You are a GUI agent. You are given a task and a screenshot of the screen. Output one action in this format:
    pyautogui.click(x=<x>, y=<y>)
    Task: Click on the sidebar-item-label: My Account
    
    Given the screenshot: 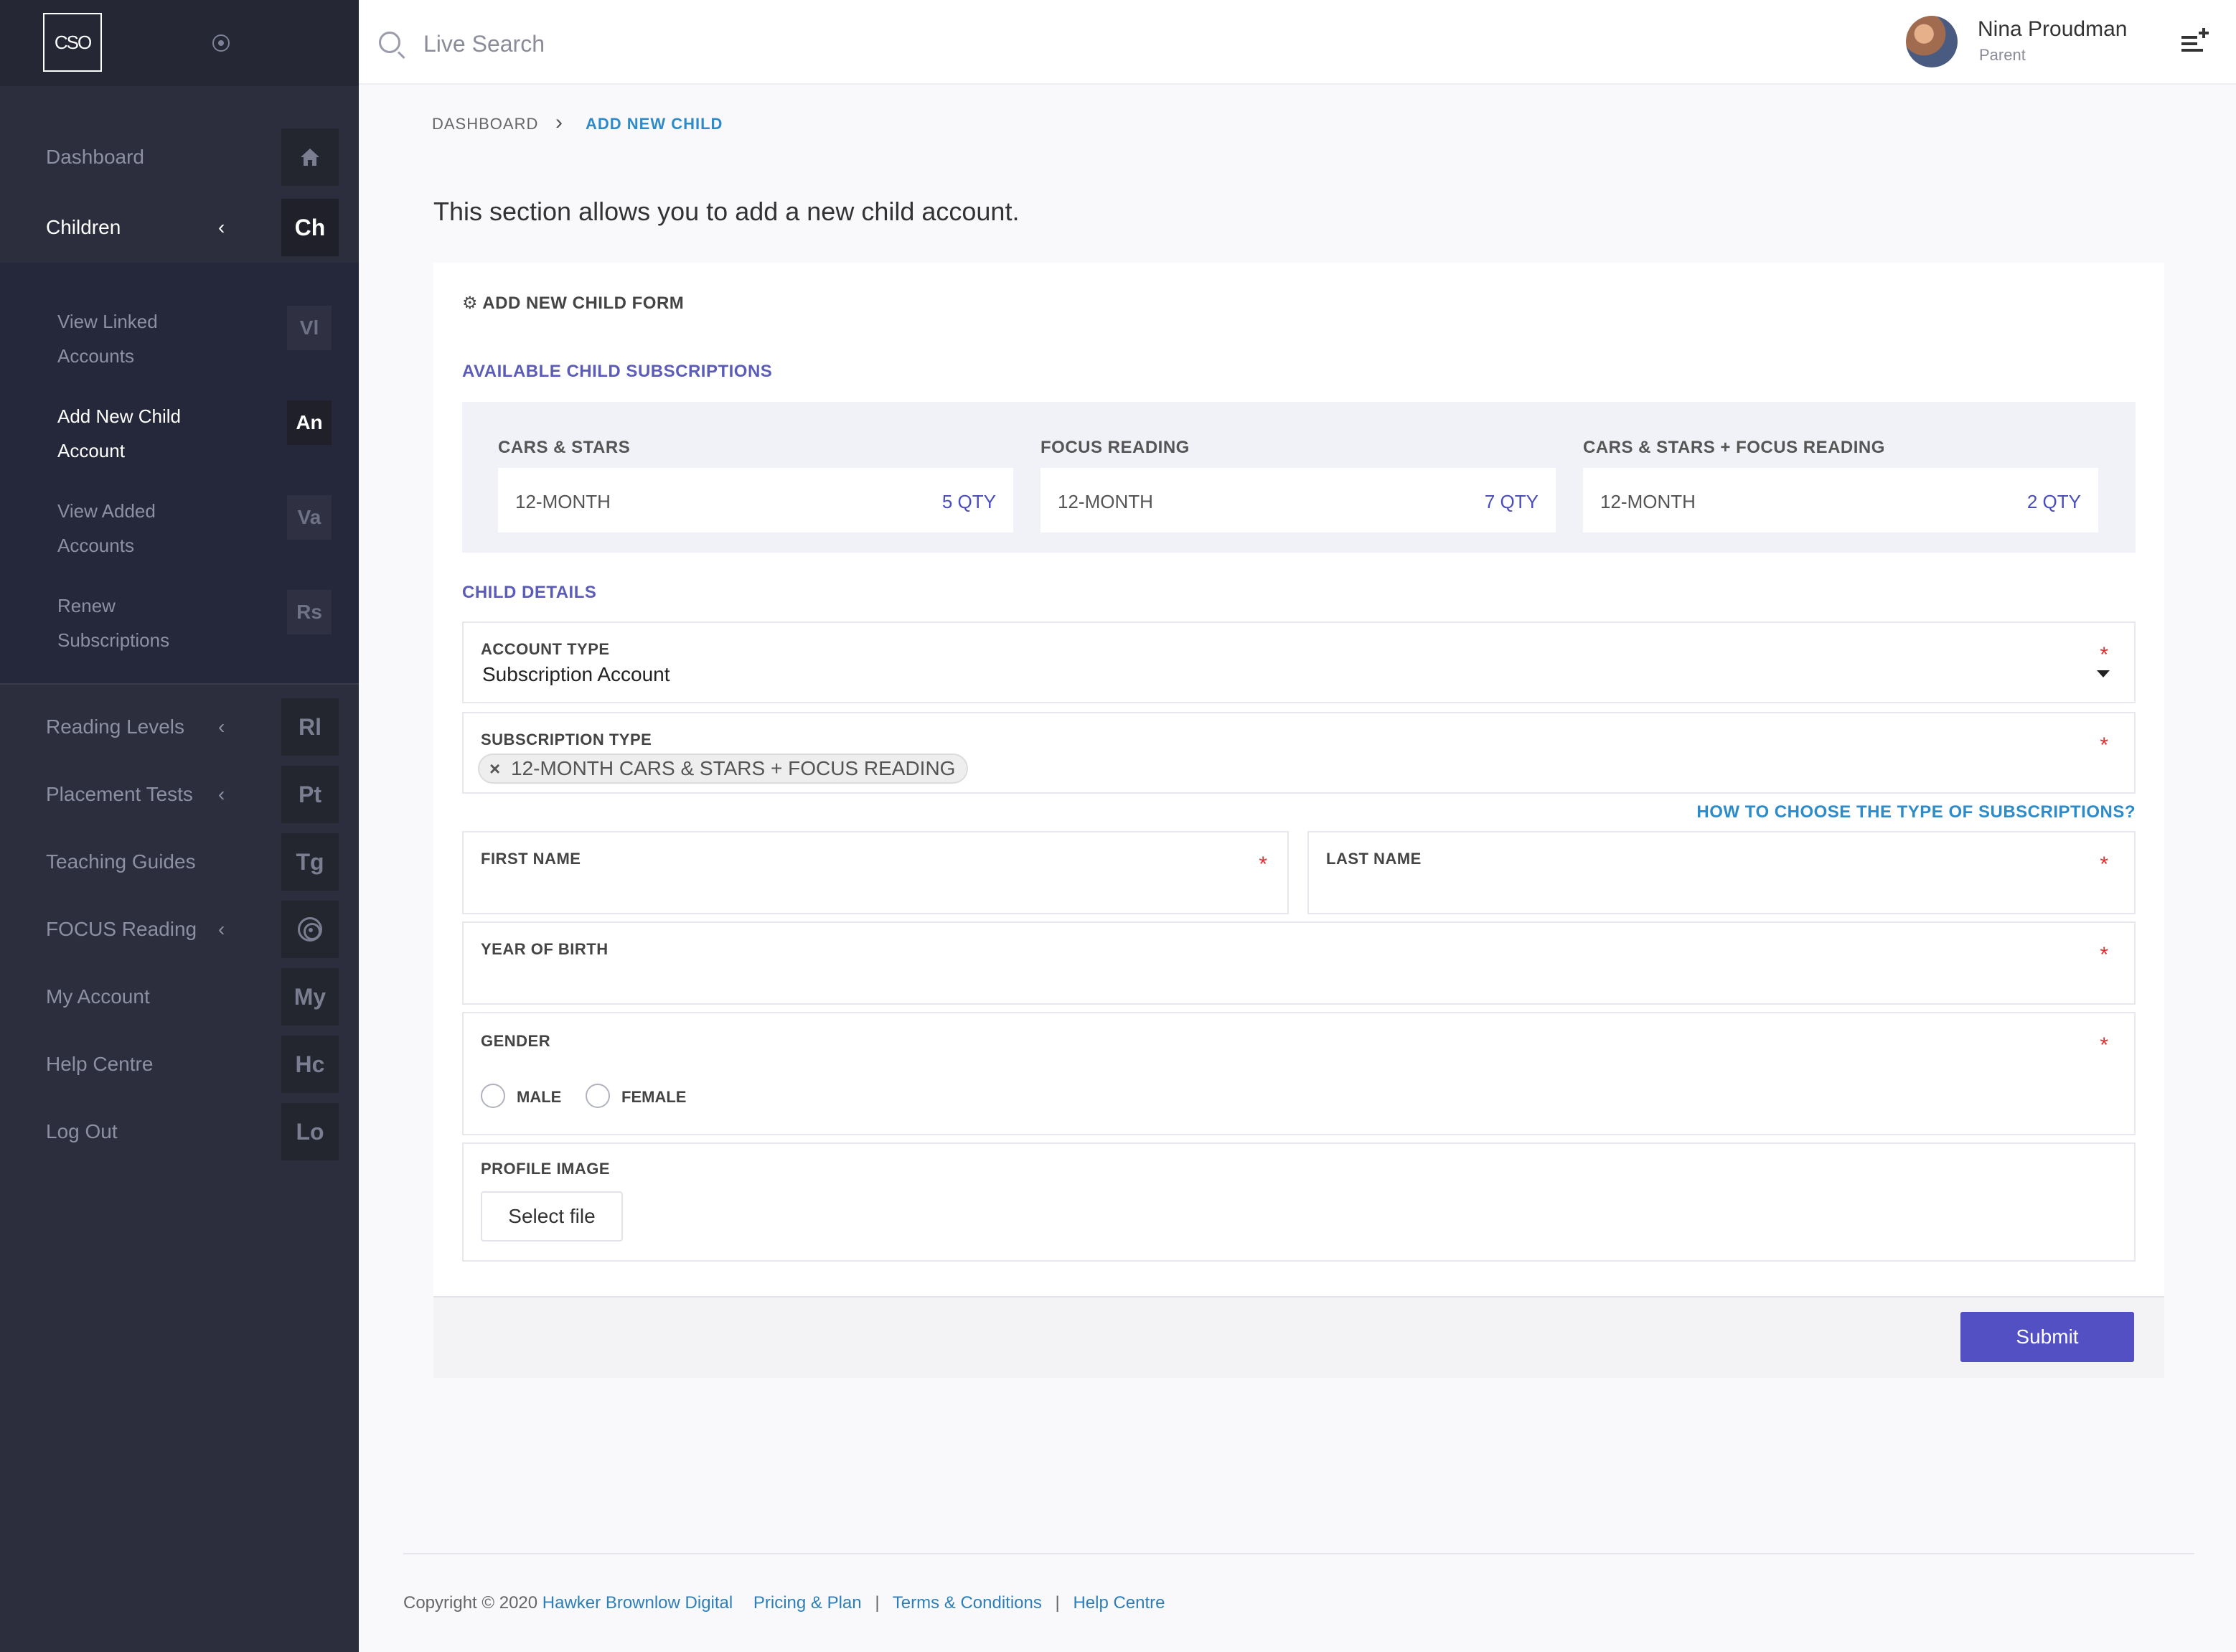 What is the action you would take?
    pyautogui.click(x=98, y=996)
    